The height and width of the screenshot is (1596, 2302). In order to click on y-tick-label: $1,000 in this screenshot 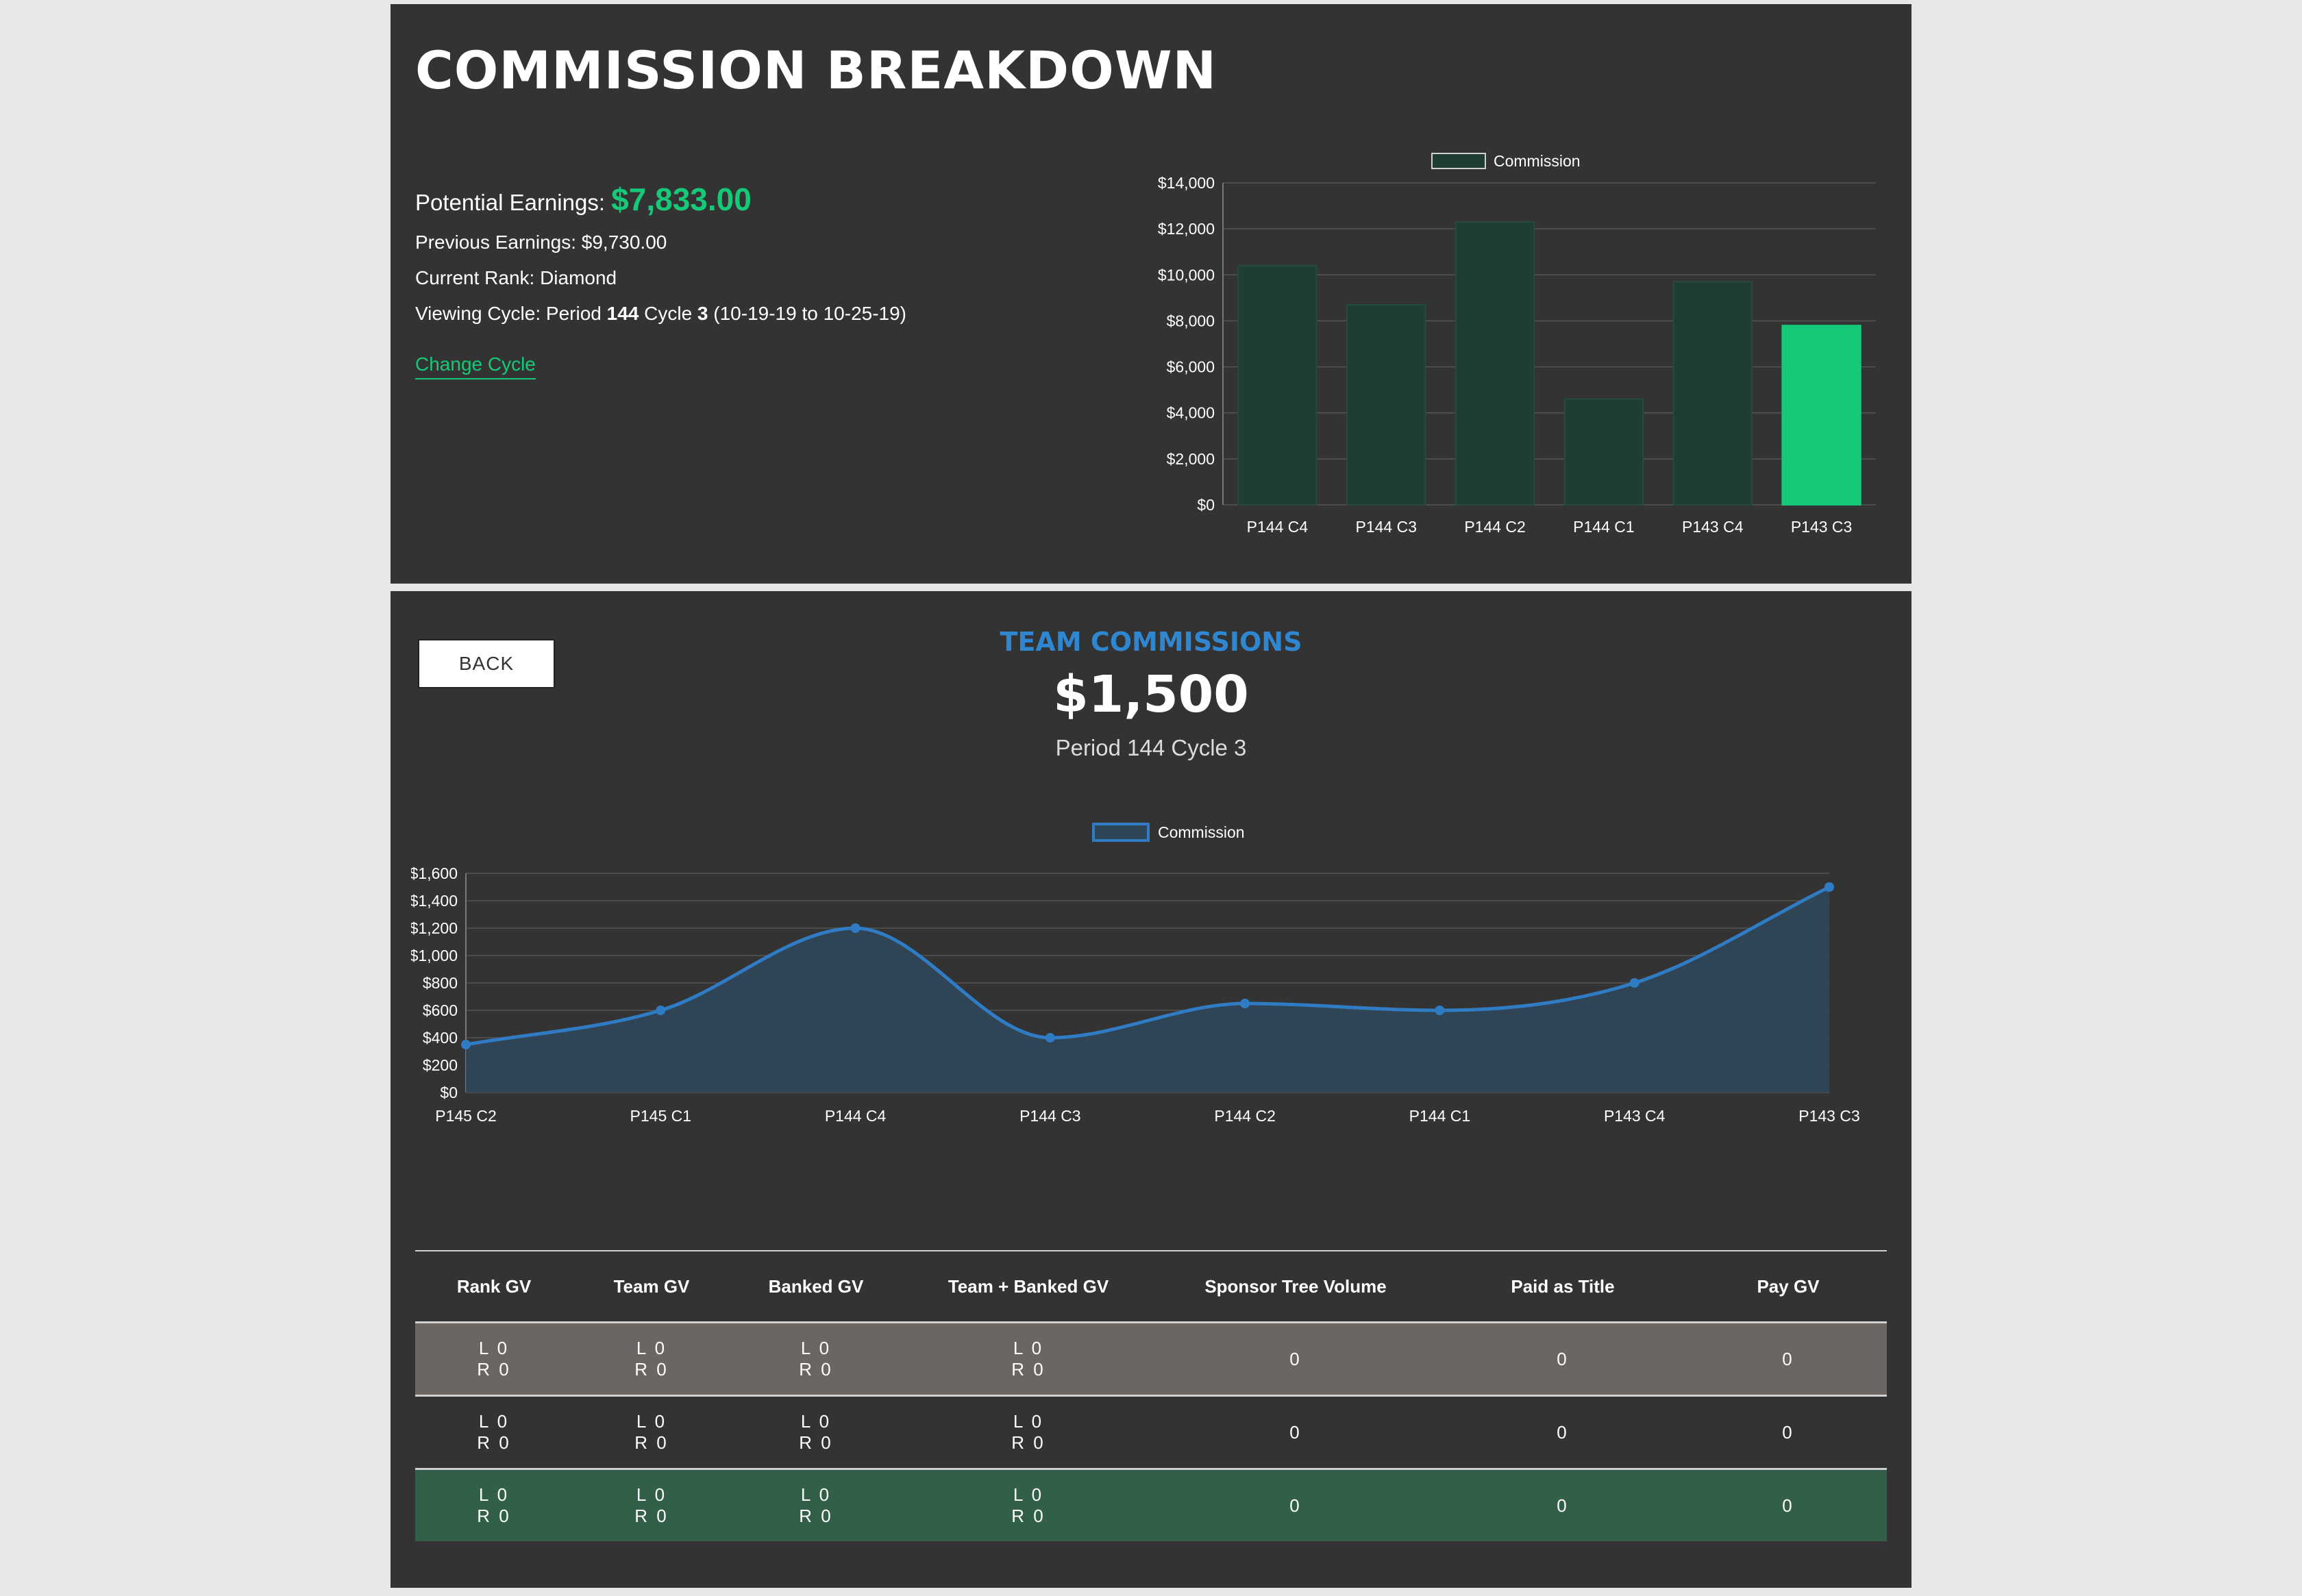, I will do `click(435, 955)`.